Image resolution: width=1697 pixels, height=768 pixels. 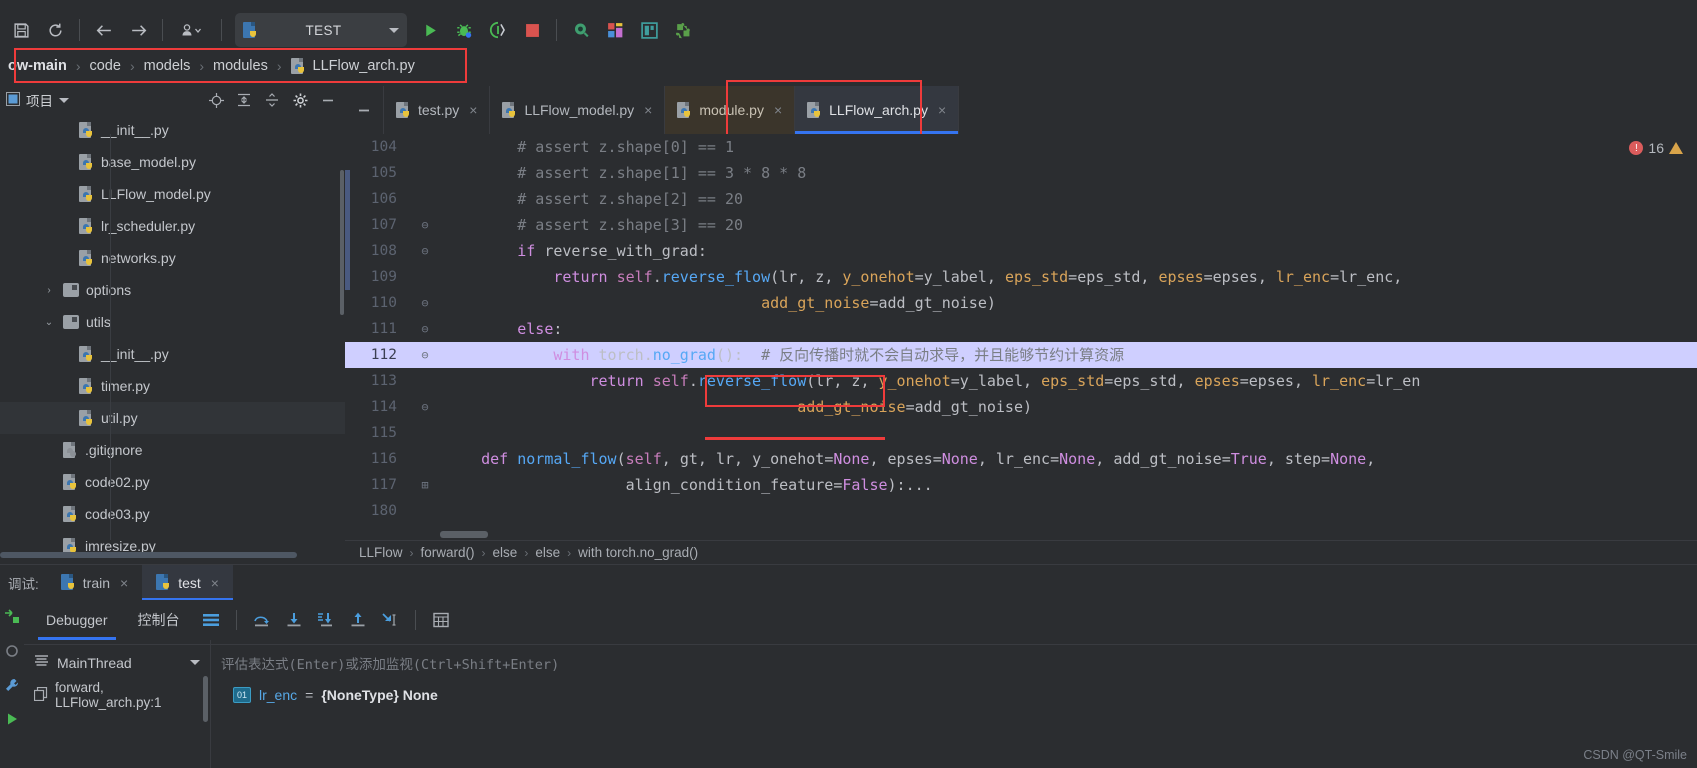 What do you see at coordinates (1021, 433) in the screenshot?
I see `code-line: 115` at bounding box center [1021, 433].